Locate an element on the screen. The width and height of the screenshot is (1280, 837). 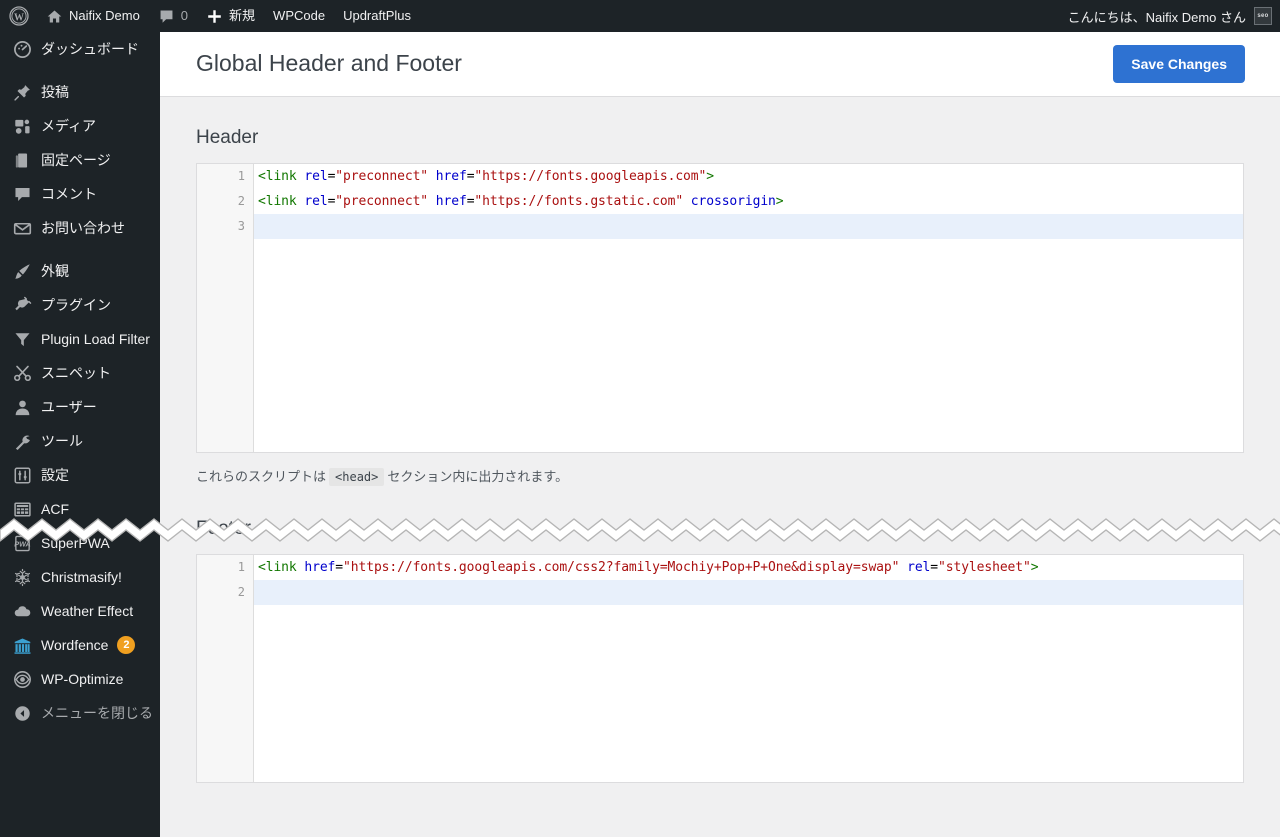
code-token-str: "https://fonts.googleapis.com" is located at coordinates (590, 176).